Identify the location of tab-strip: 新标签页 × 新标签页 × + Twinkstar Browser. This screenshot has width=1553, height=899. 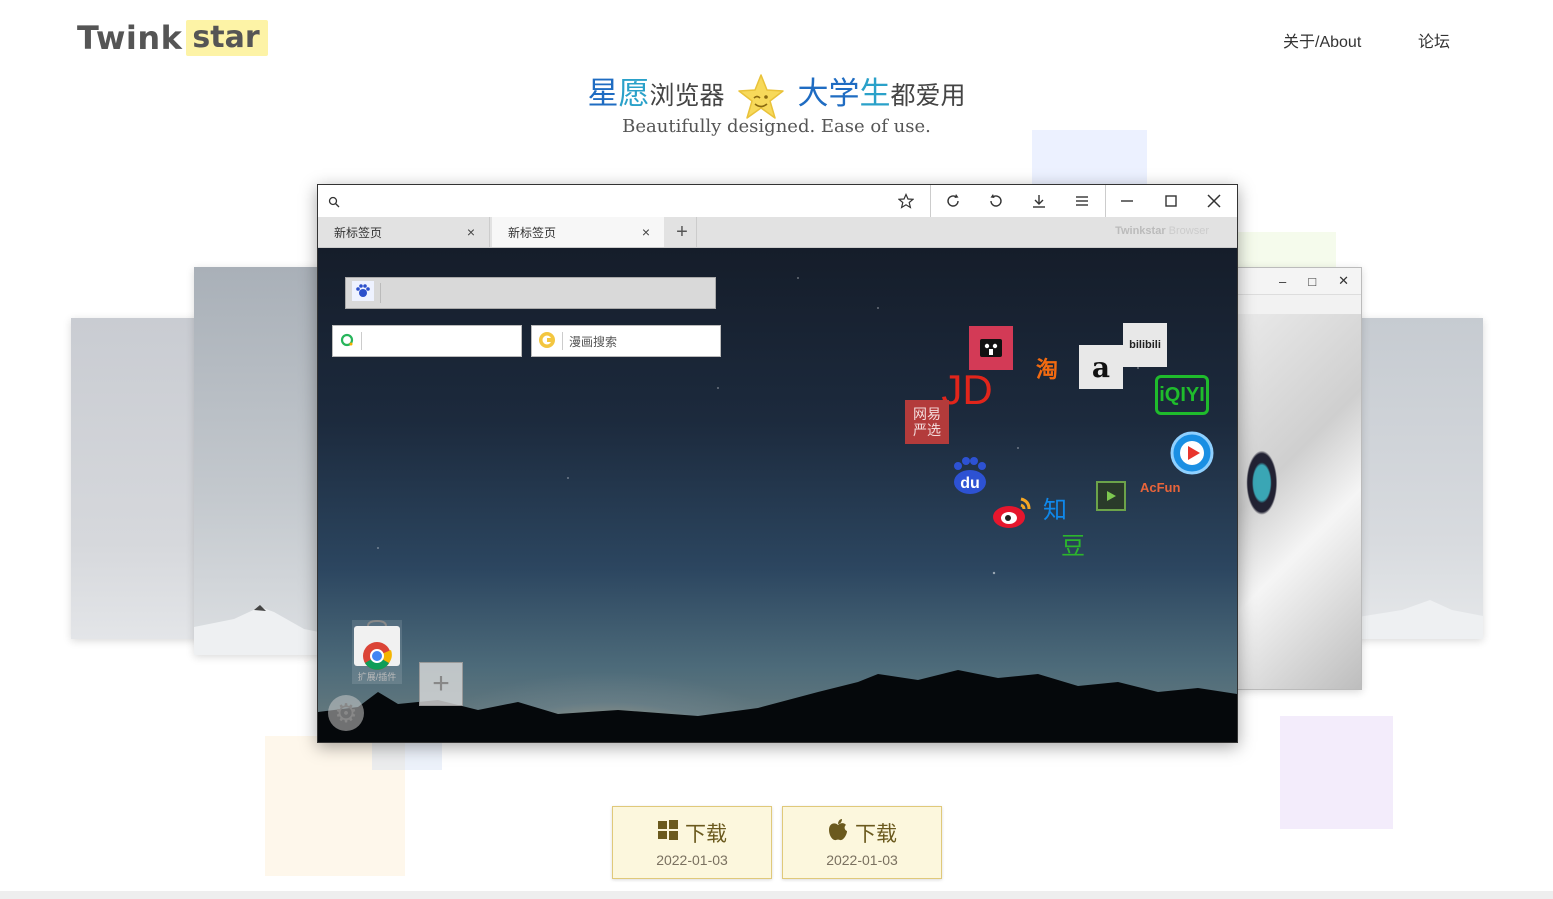
(777, 232).